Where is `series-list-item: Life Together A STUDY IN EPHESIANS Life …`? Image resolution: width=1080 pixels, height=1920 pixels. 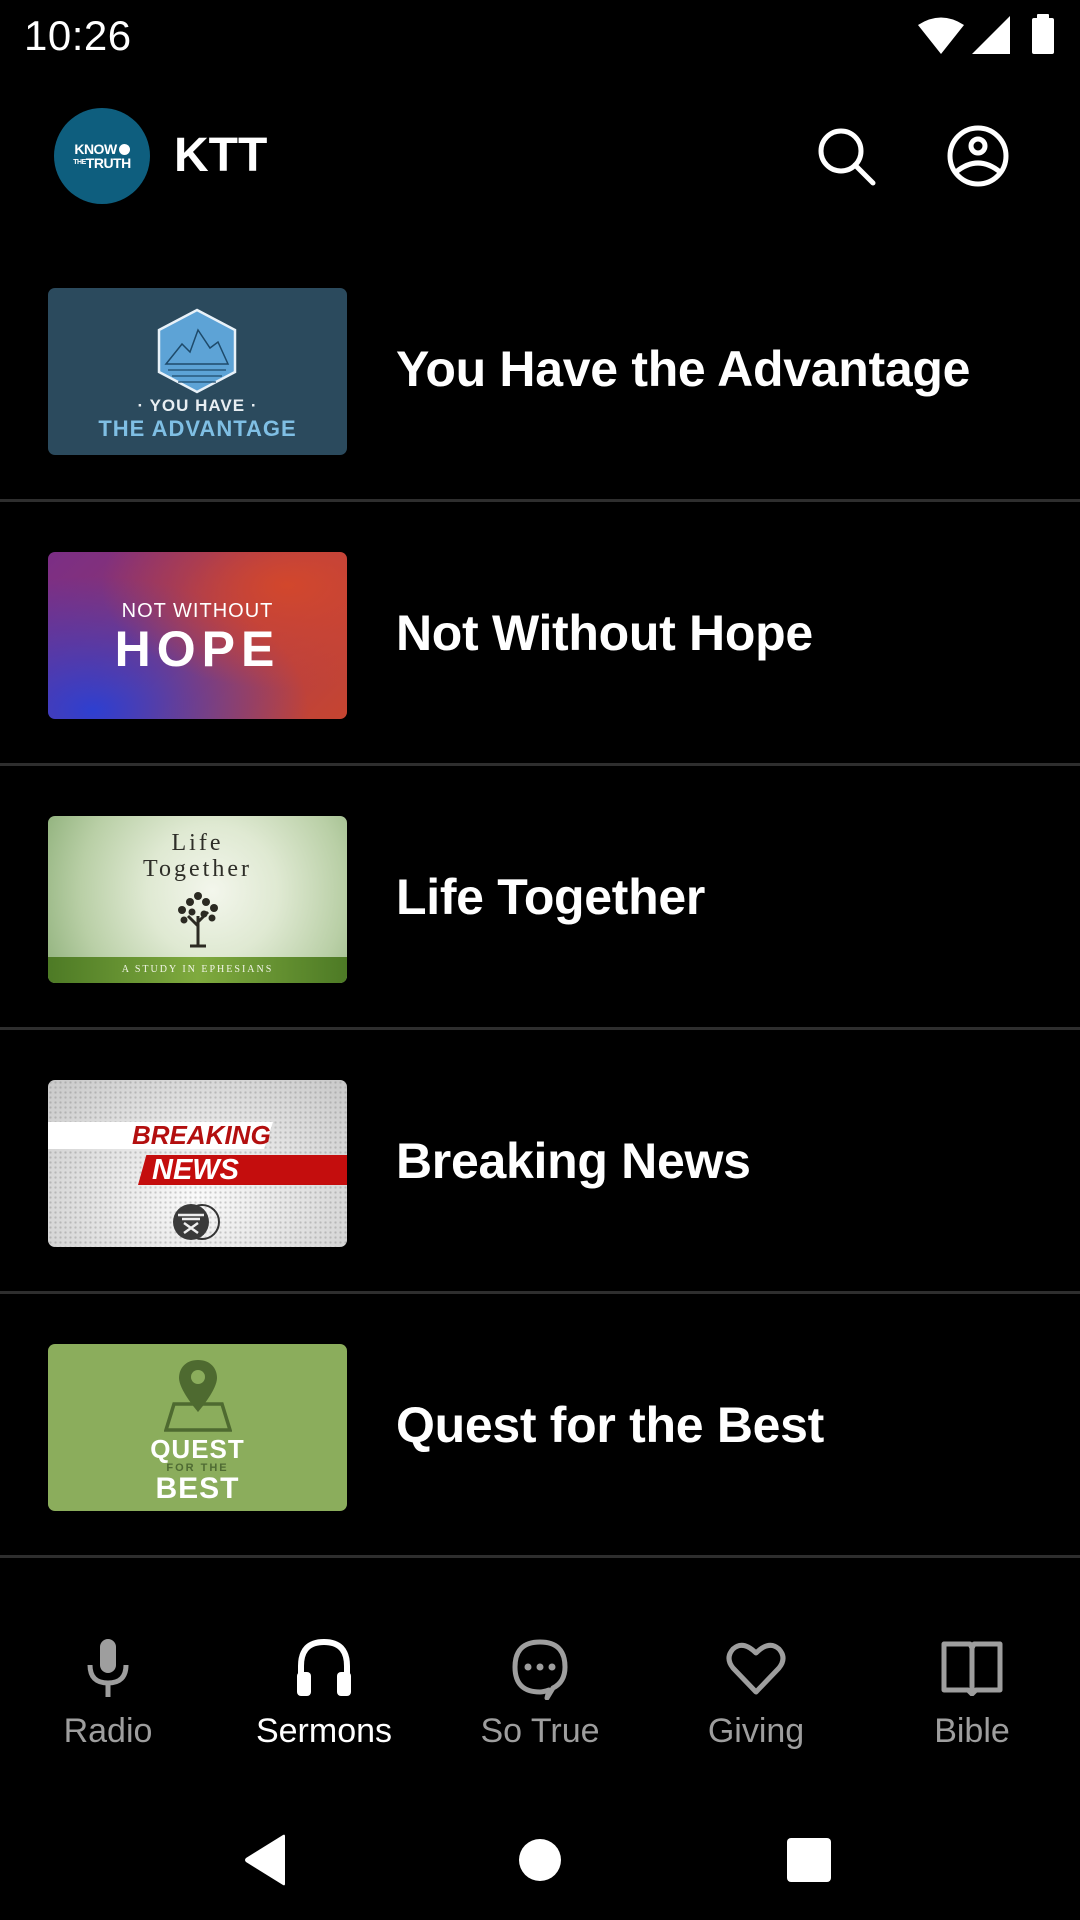 series-list-item: Life Together A STUDY IN EPHESIANS Life … is located at coordinates (540, 898).